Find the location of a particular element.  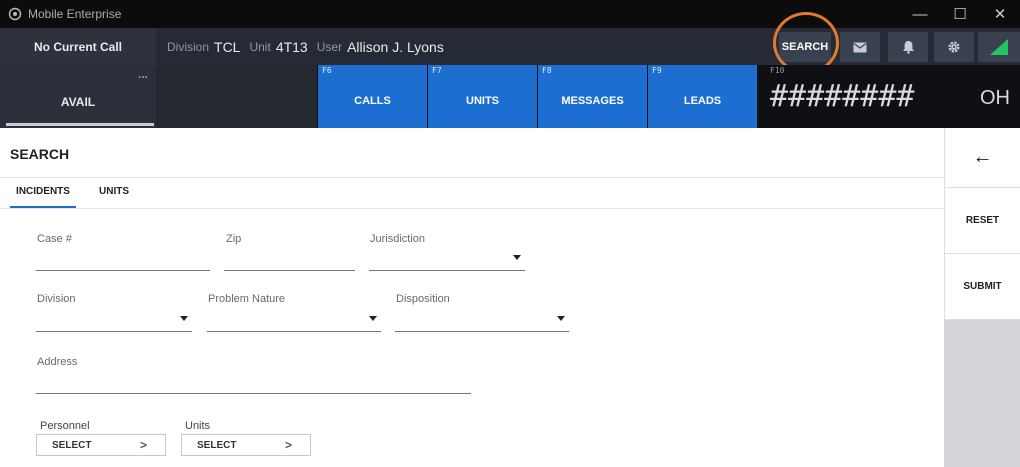

case-number-label: Case # is located at coordinates (54, 239).